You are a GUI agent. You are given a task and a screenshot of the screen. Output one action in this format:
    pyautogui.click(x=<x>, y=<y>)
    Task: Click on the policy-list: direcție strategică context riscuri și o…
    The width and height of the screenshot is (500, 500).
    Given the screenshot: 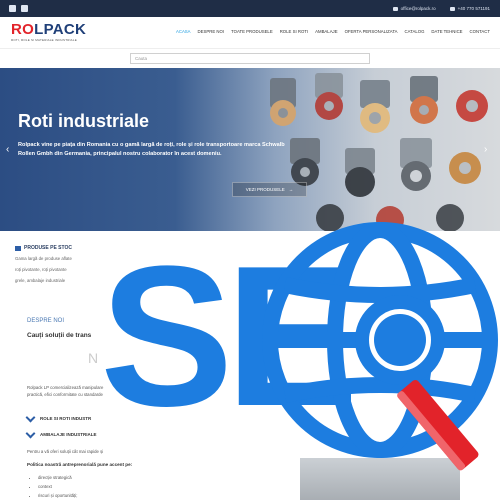 What is the action you would take?
    pyautogui.click(x=55, y=486)
    